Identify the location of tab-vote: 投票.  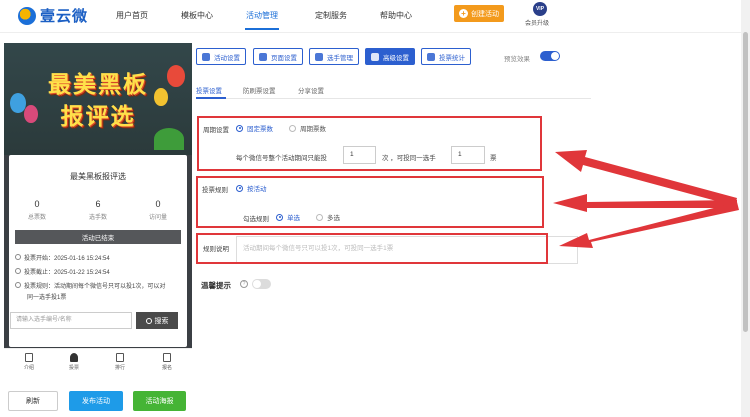
(74, 362).